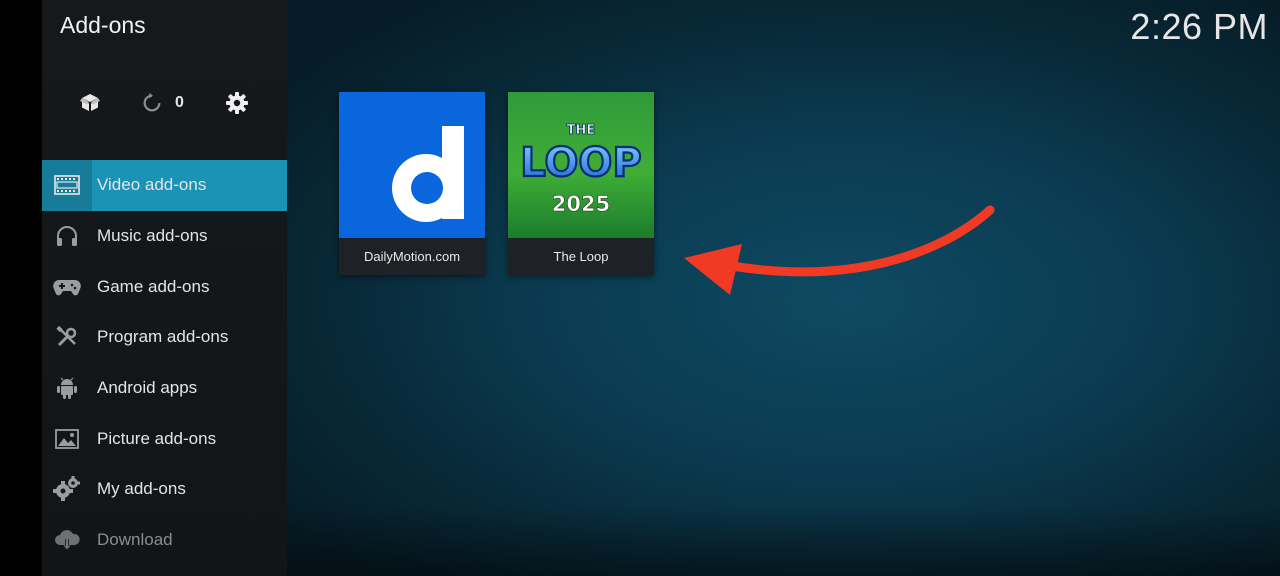 The image size is (1280, 576). I want to click on left-border, so click(21, 288).